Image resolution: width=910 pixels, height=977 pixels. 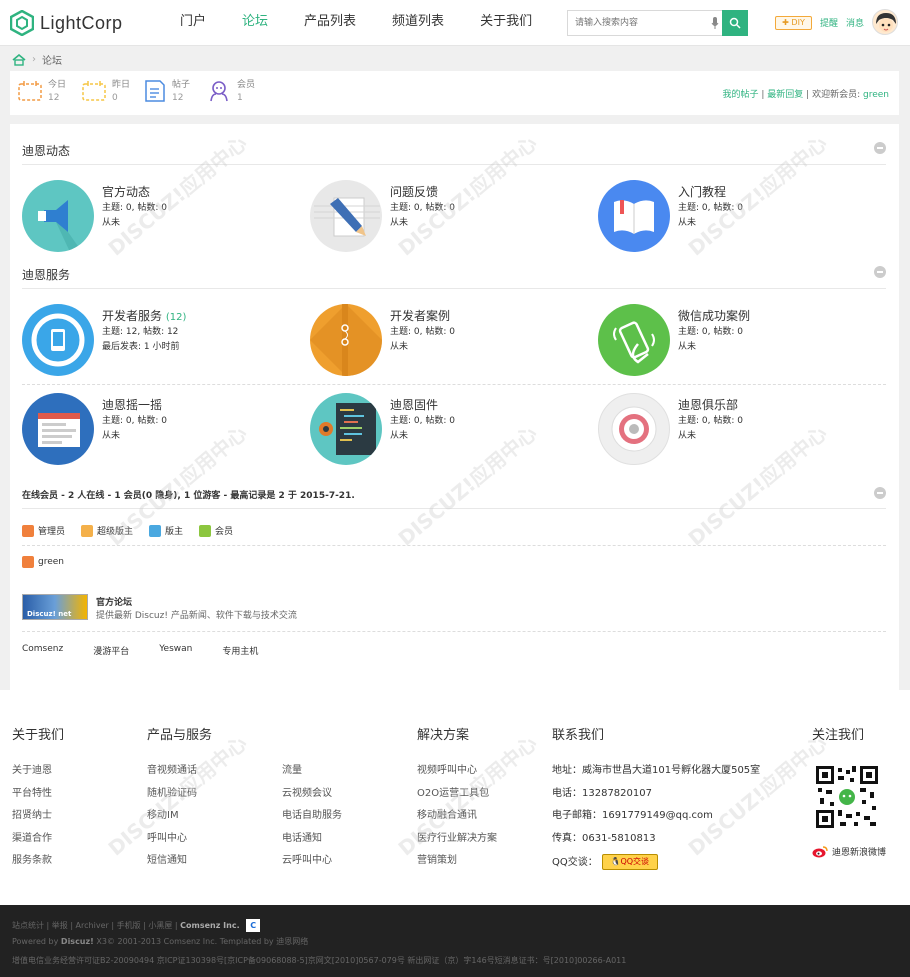 What do you see at coordinates (179, 820) in the screenshot?
I see `footer-link: 移动IM` at bounding box center [179, 820].